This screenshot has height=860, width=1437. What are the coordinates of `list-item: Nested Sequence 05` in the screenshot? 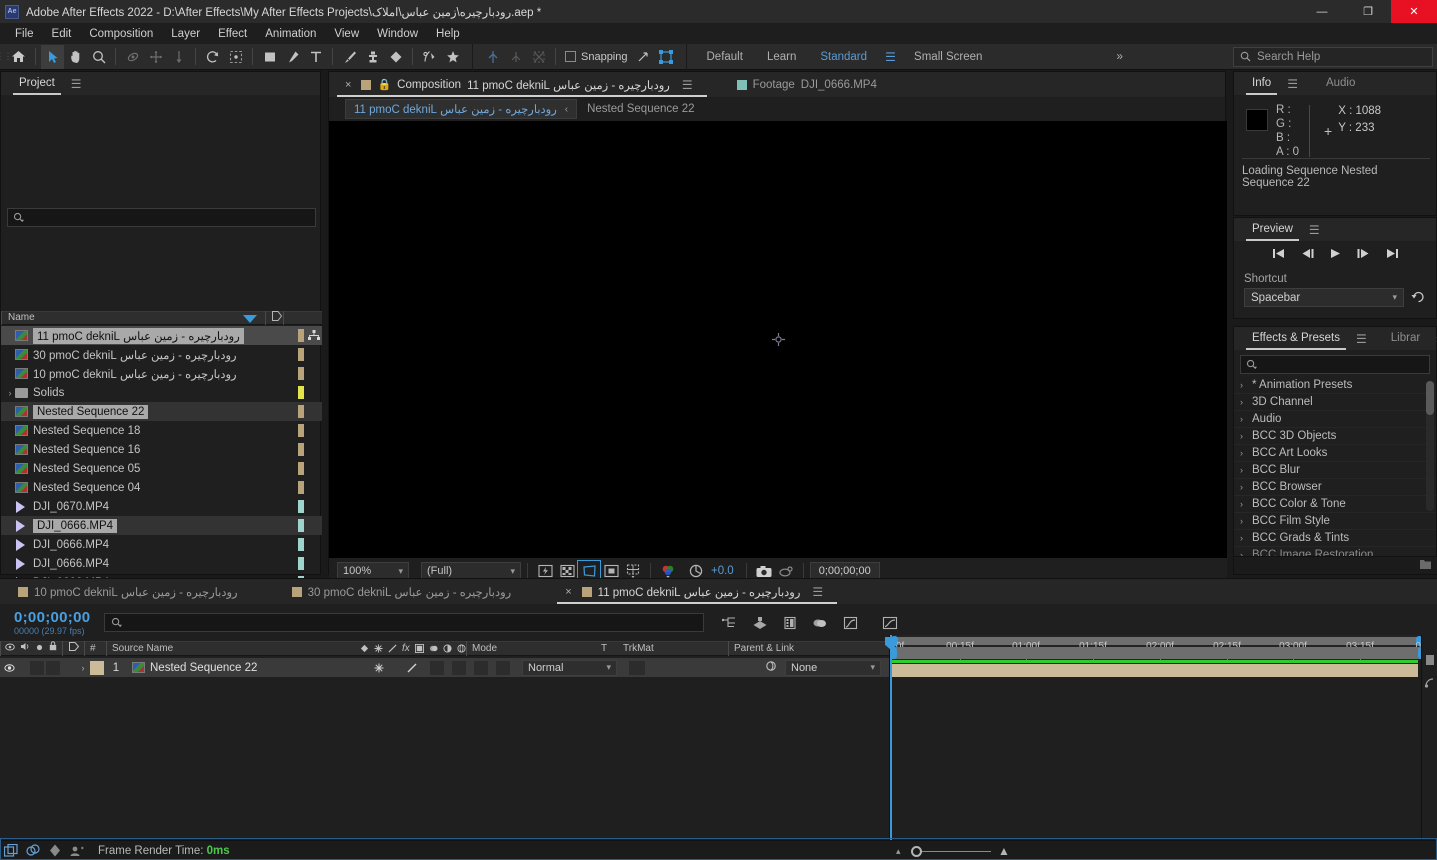 It's located at (161, 468).